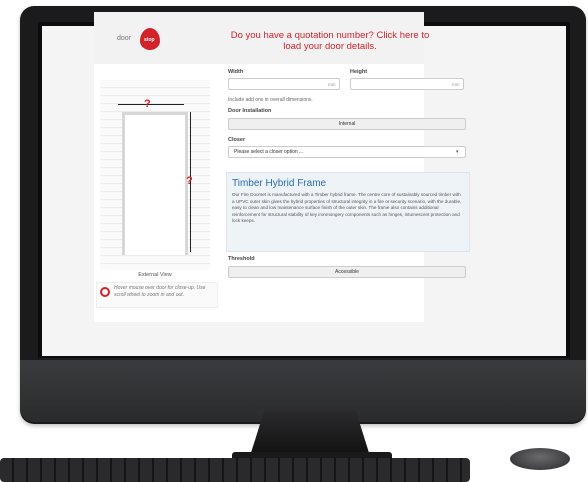 The width and height of the screenshot is (588, 482). I want to click on width-dimension-arrow, so click(151, 104).